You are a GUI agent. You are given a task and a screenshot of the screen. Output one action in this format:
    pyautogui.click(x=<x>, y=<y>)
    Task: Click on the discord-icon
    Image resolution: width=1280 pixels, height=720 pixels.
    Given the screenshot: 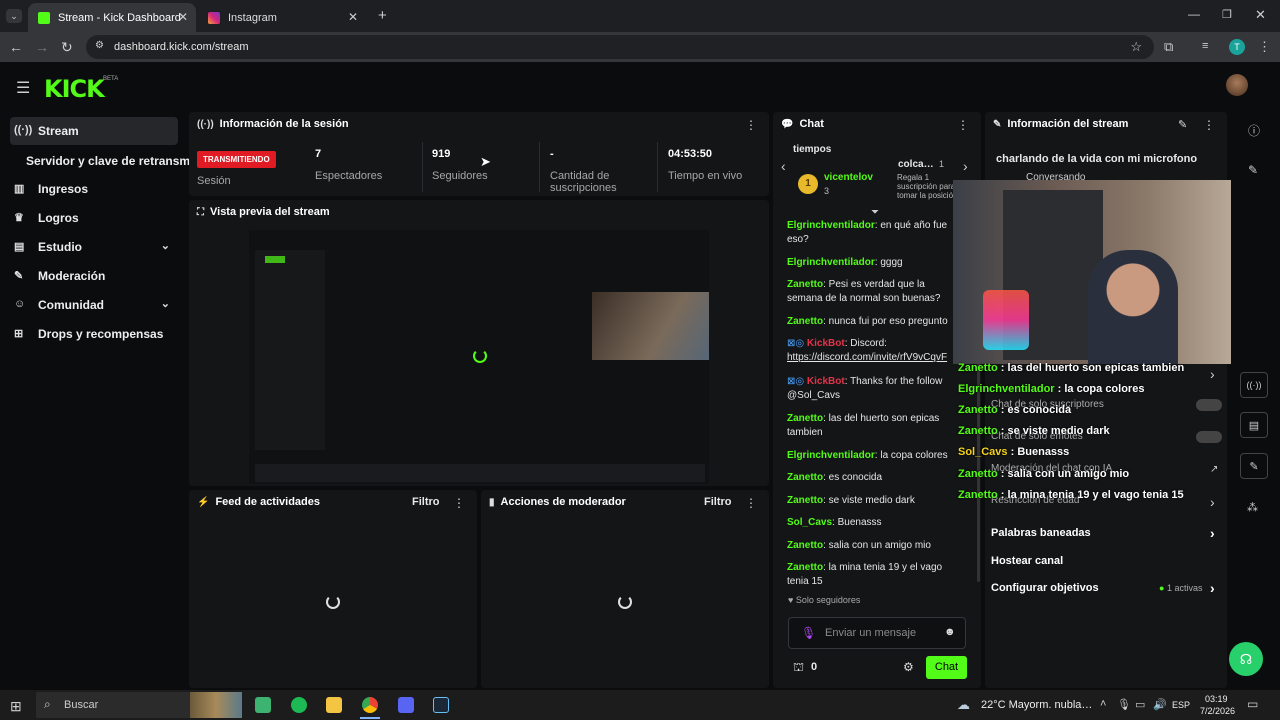 What is the action you would take?
    pyautogui.click(x=406, y=705)
    